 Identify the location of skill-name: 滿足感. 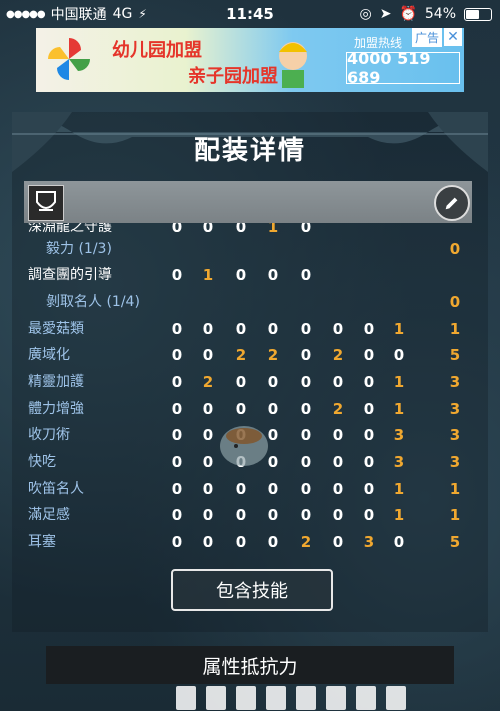
(49, 515).